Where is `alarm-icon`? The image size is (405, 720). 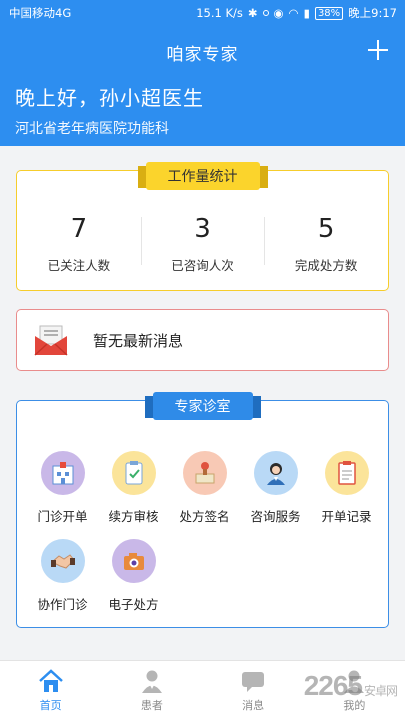
alarm-icon is located at coordinates (265, 13).